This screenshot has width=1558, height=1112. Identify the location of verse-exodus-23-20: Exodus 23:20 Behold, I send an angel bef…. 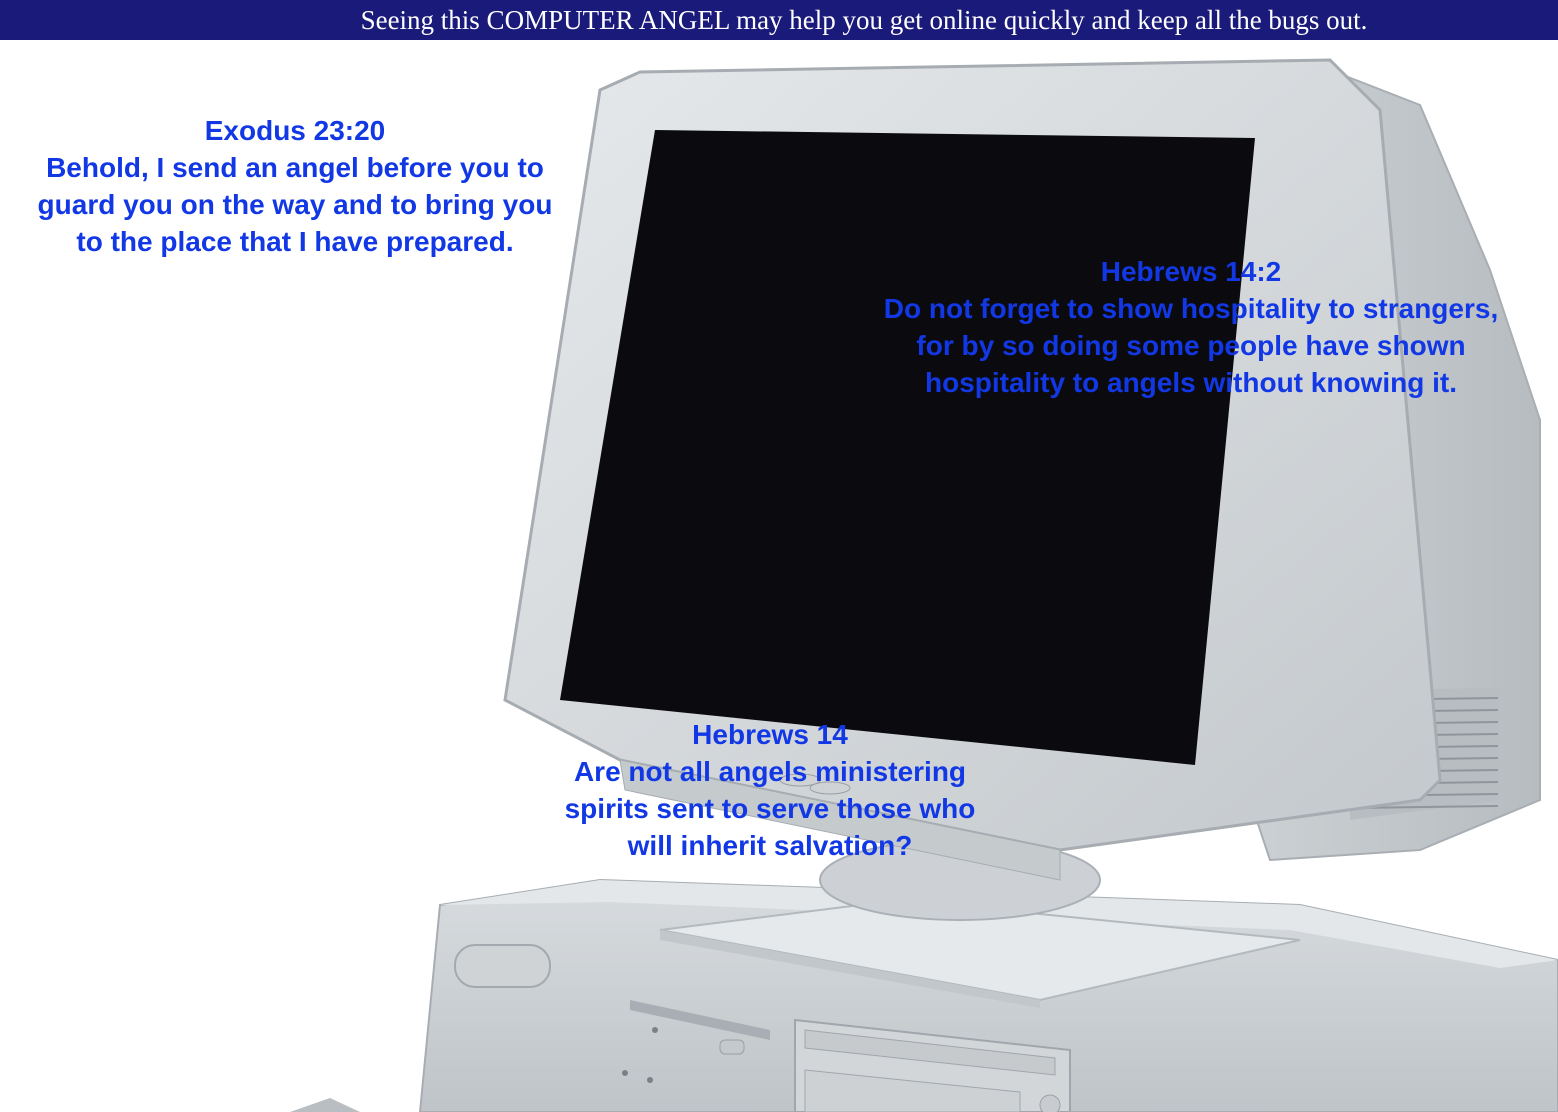
(295, 186).